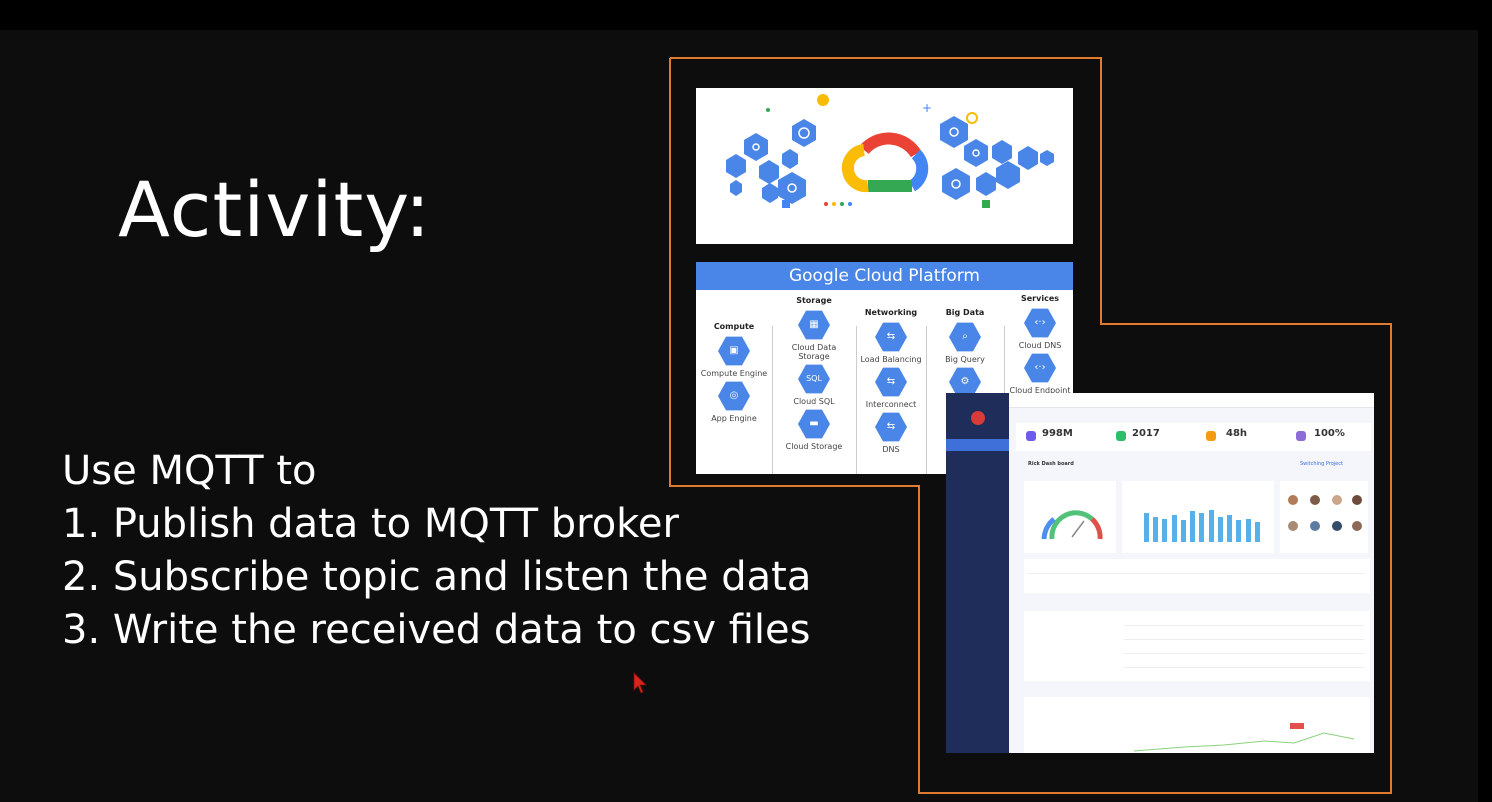 The height and width of the screenshot is (802, 1492). I want to click on service-label: Cloud Data Storage, so click(814, 352).